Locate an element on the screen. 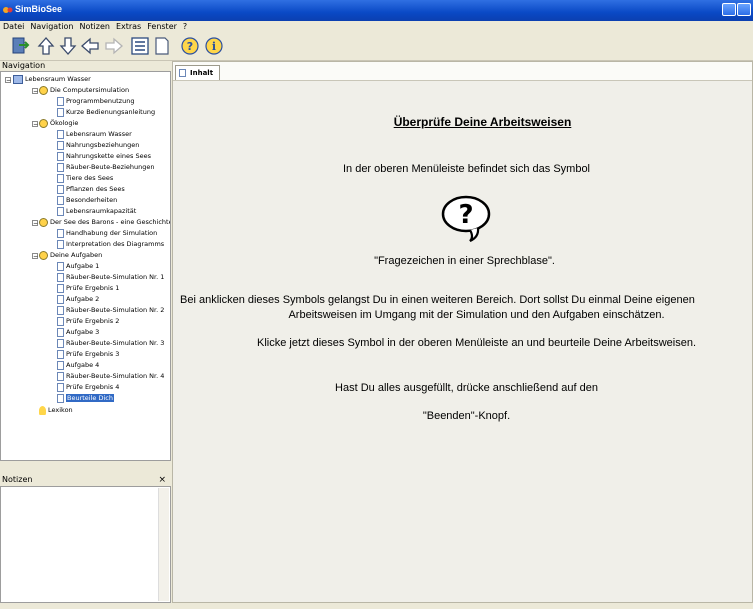 The image size is (753, 609). tab-bar: Inhalt is located at coordinates (462, 71).